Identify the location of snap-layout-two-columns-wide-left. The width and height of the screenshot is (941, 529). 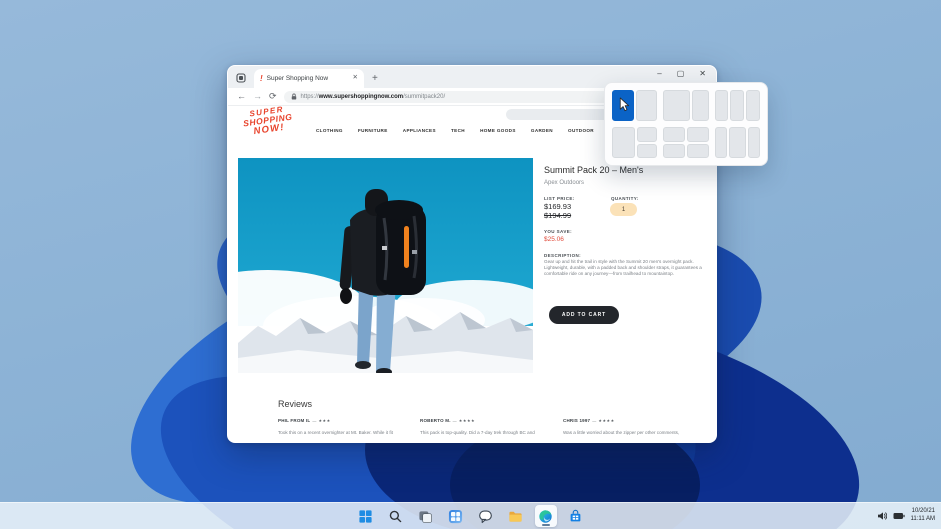
(686, 105).